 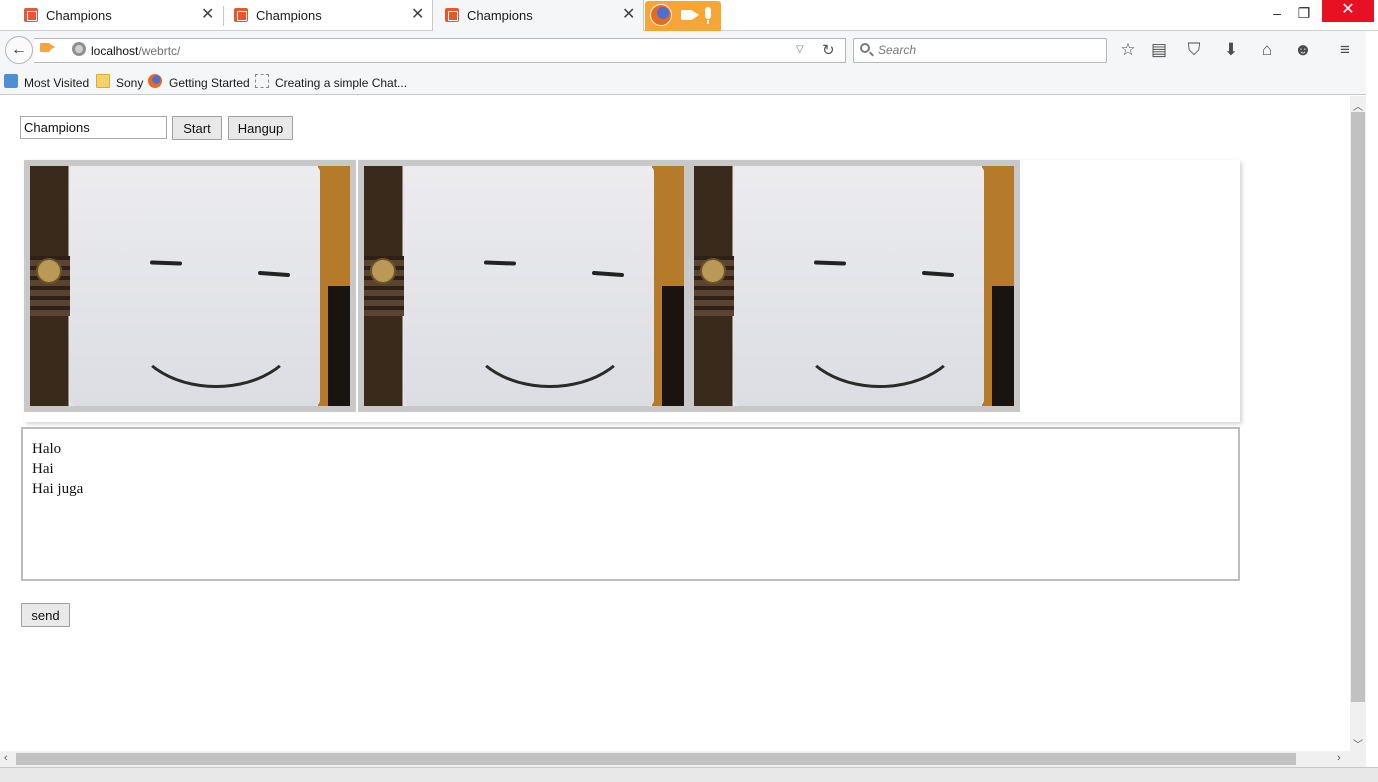 I want to click on scroll-up-icon: ︿, so click(x=1358, y=105).